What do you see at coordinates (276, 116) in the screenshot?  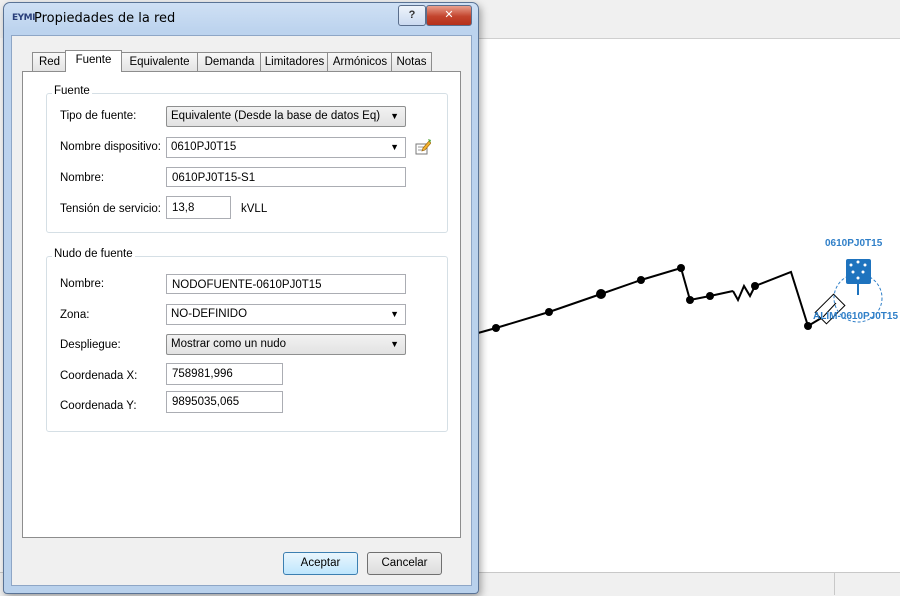 I see `tipo-fuente-value: Equivalente (Desde la base de datos Eq)` at bounding box center [276, 116].